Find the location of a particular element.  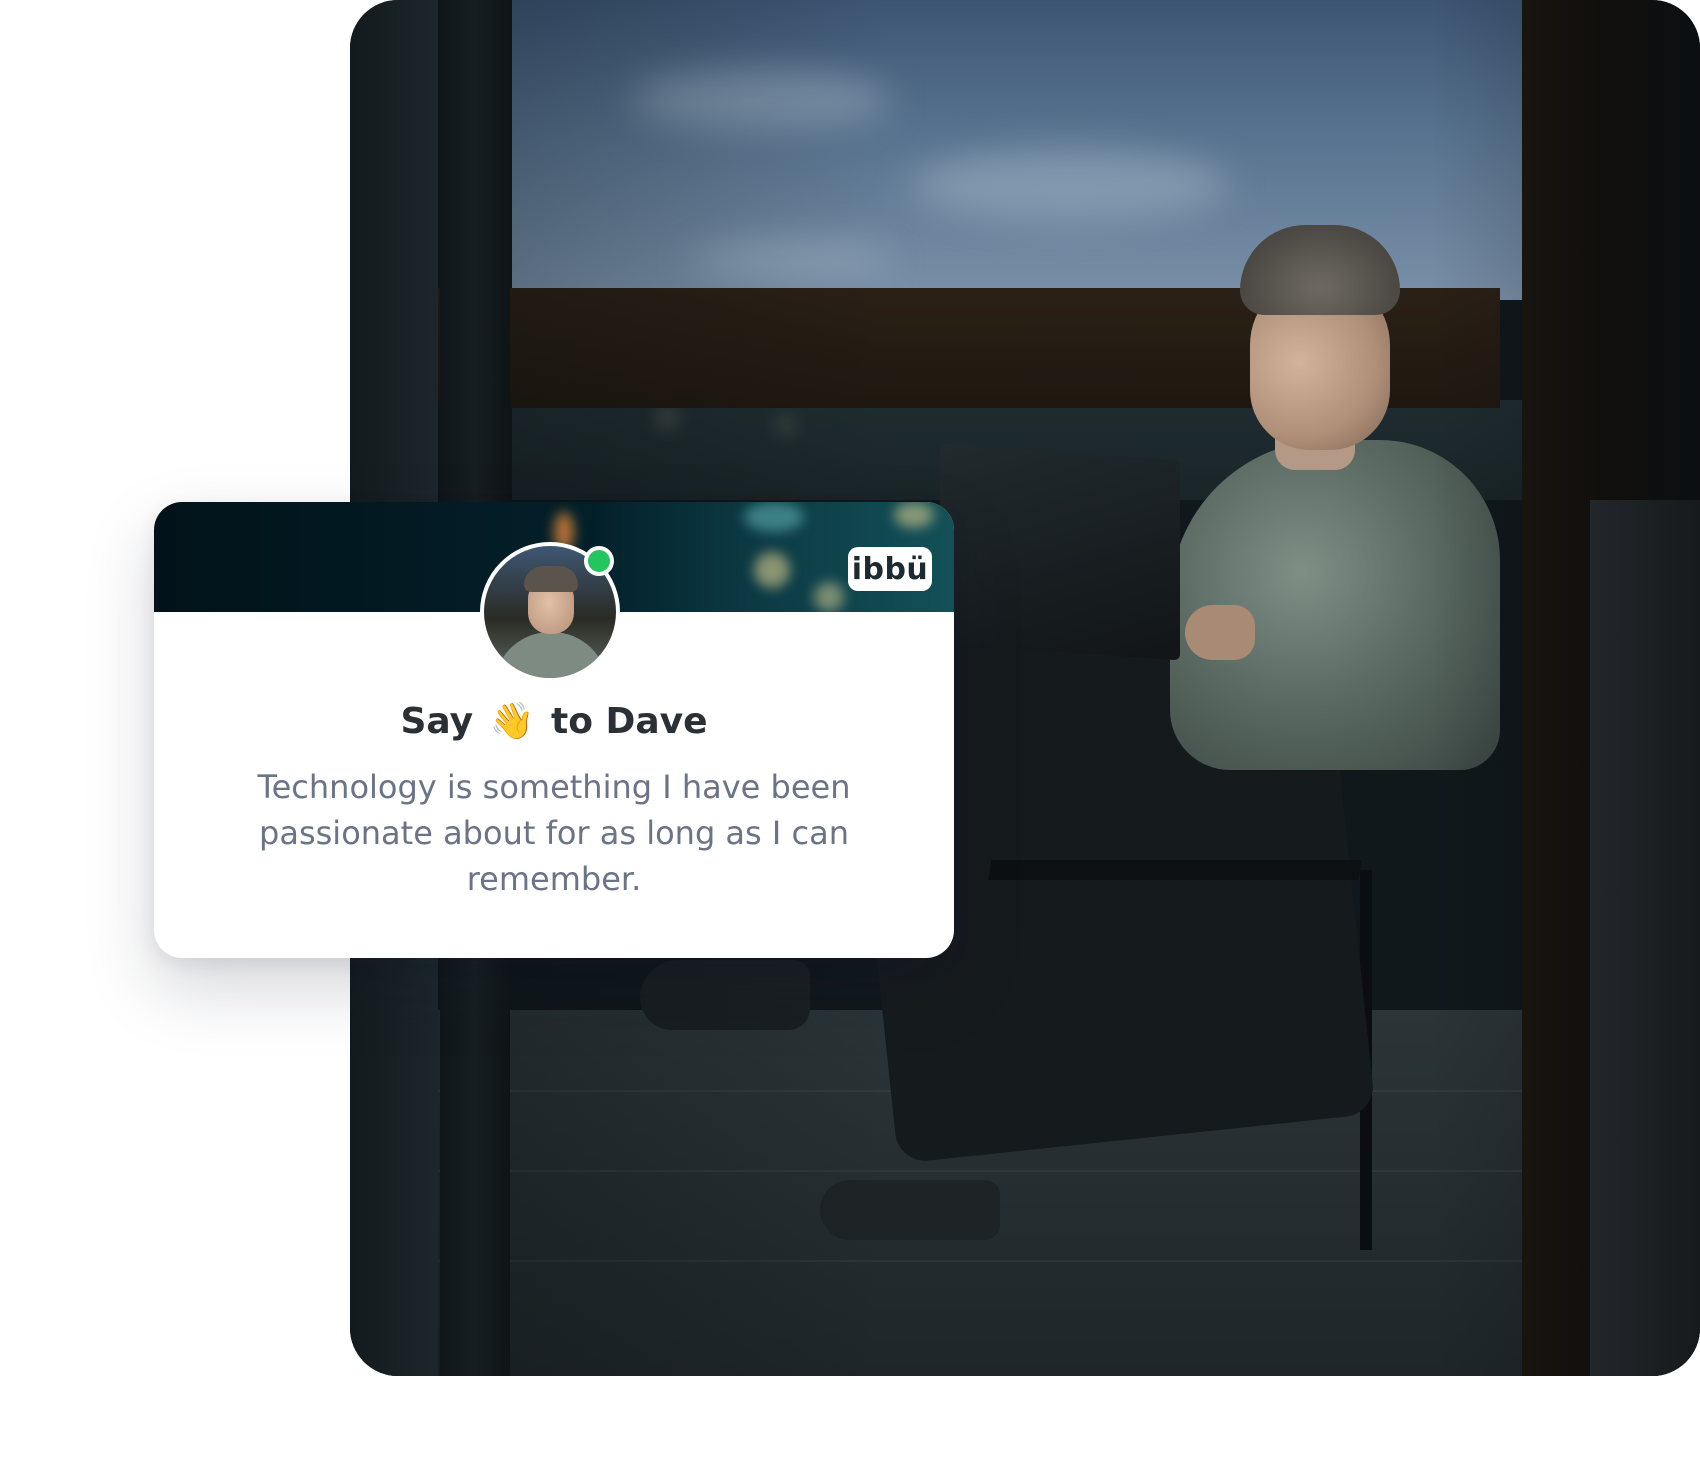

greeting-title: Say 👋 to Dave is located at coordinates (554, 721).